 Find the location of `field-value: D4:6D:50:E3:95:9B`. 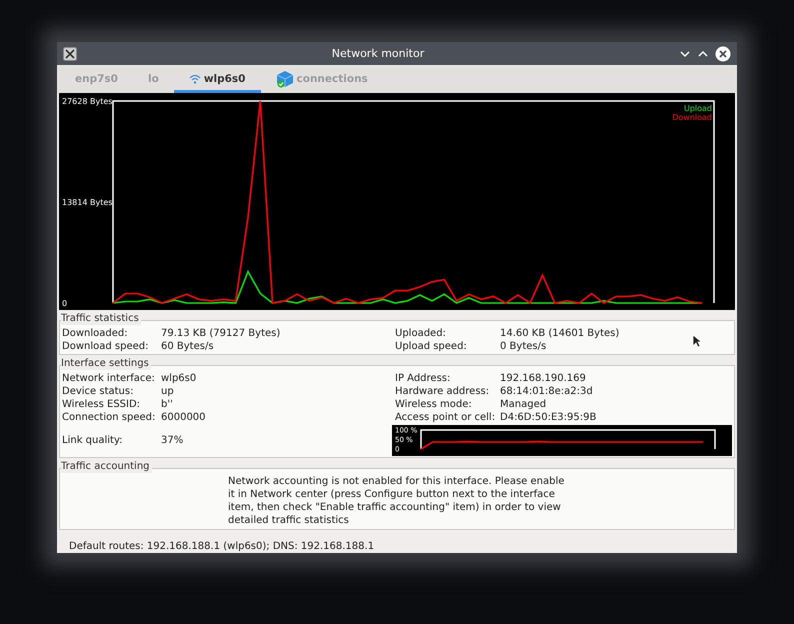

field-value: D4:6D:50:E3:95:9B is located at coordinates (548, 417).